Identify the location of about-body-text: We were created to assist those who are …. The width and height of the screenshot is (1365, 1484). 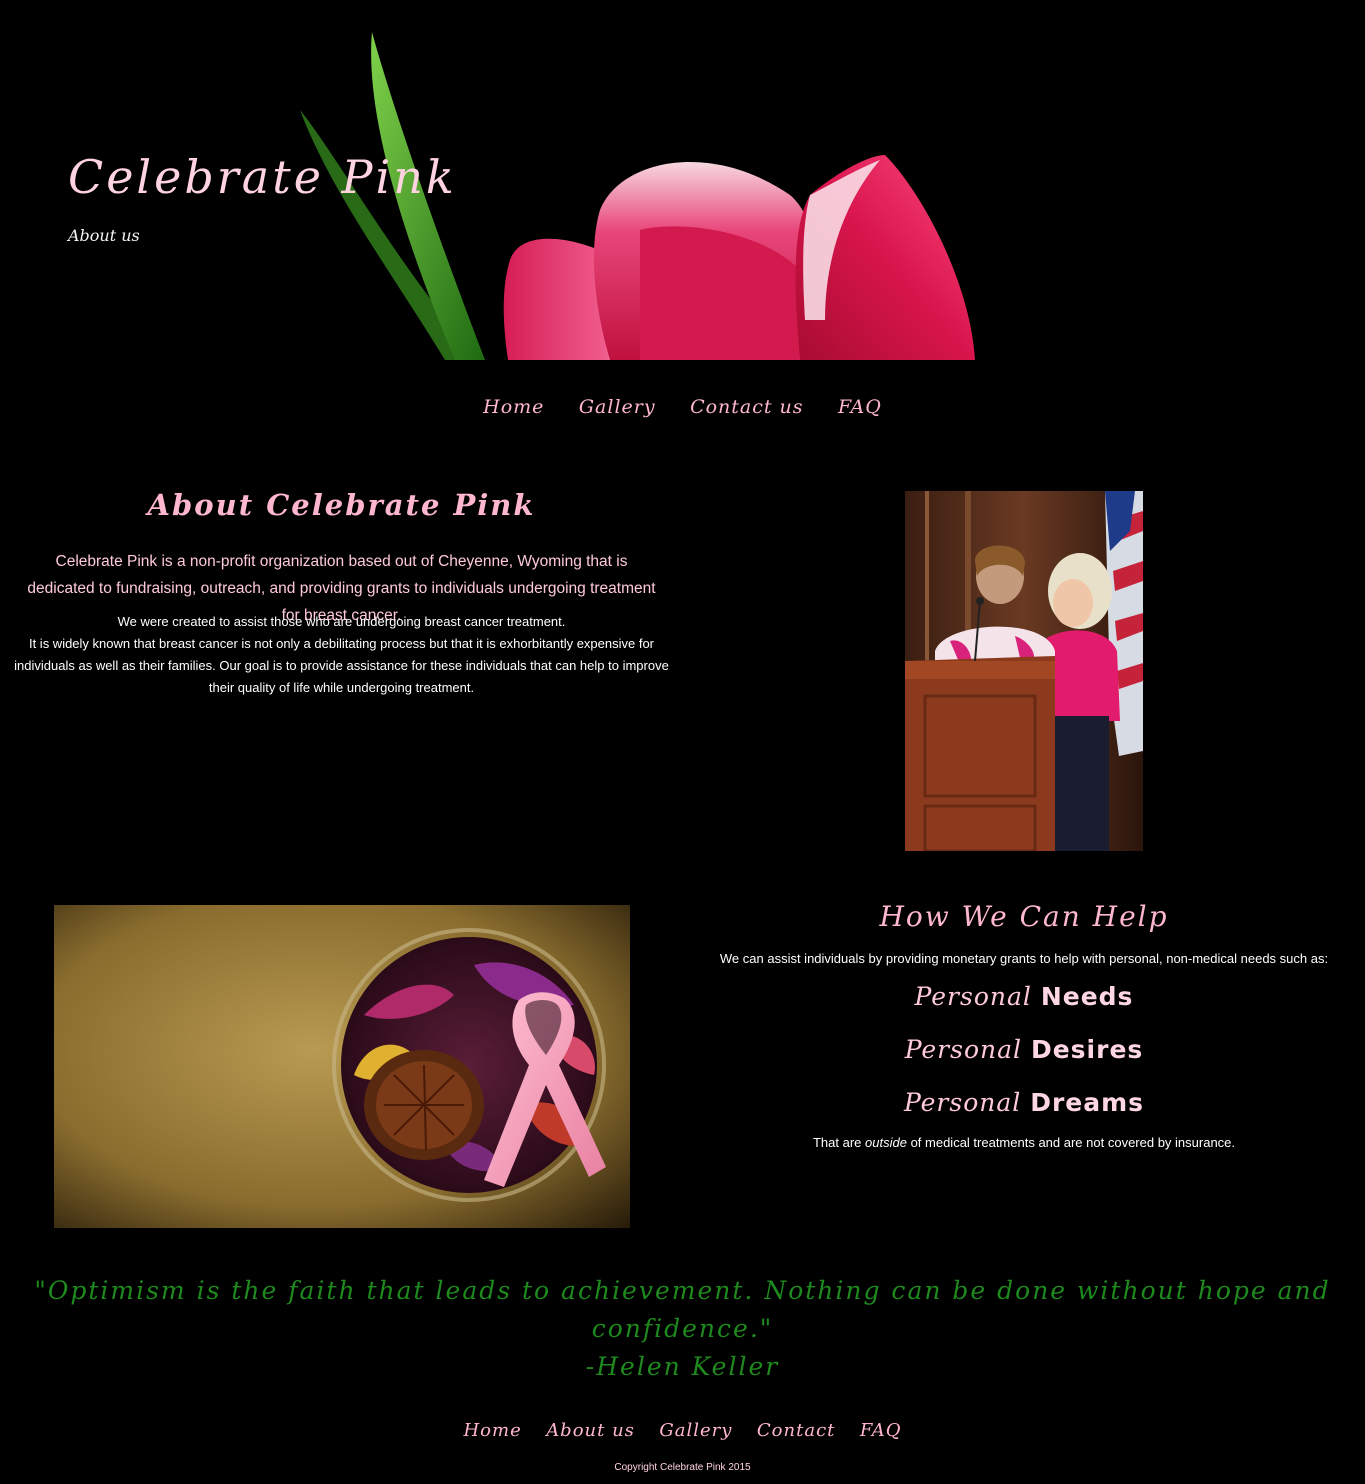
(341, 655).